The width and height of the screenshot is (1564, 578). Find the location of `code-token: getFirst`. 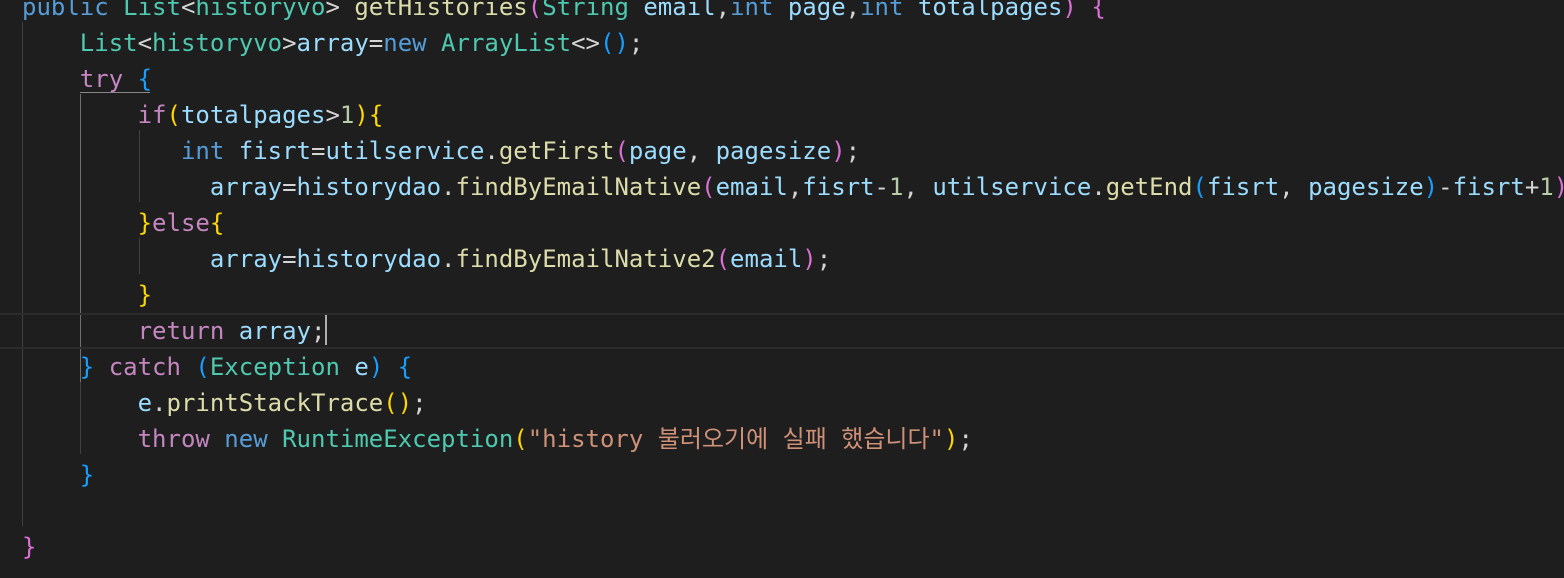

code-token: getFirst is located at coordinates (556, 151).